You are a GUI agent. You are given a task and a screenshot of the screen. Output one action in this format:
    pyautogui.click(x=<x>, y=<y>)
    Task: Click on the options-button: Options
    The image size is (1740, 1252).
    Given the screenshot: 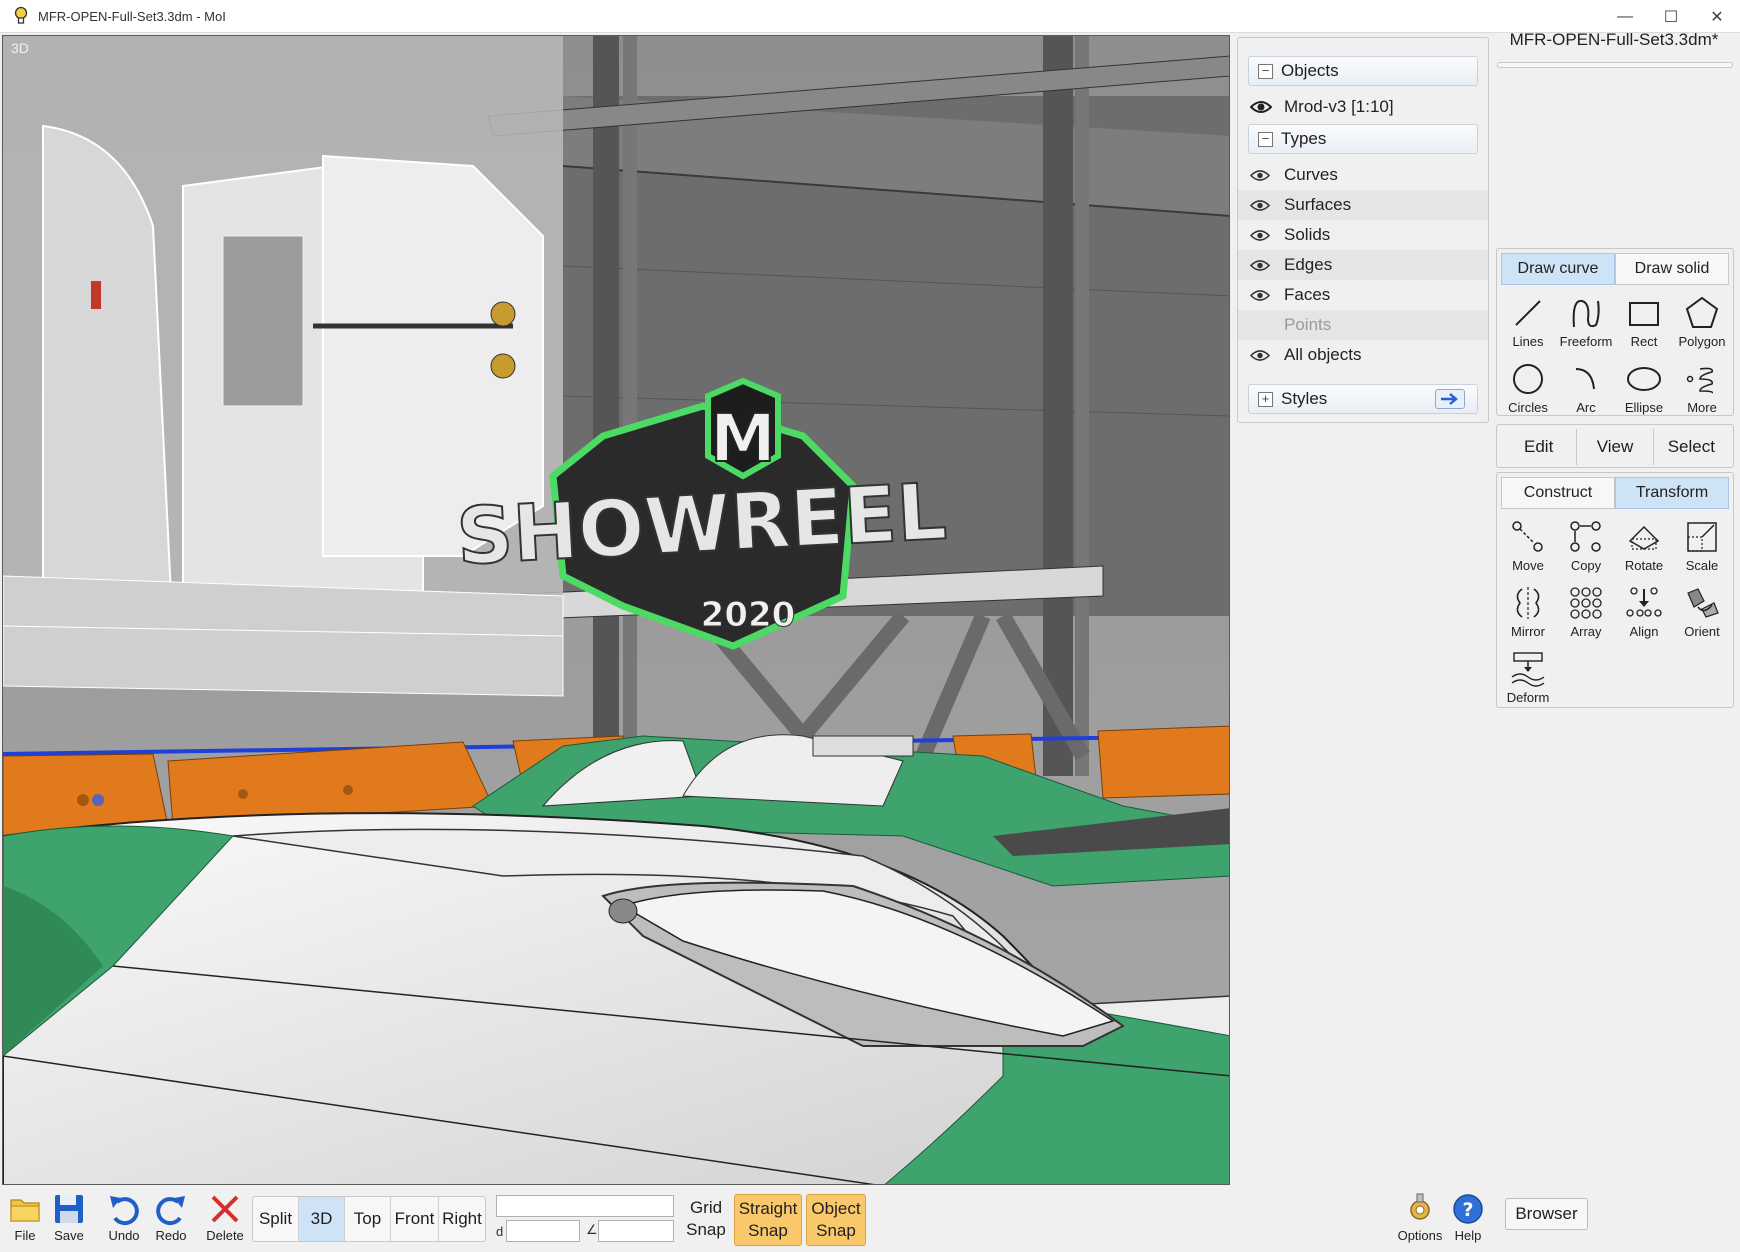 What is the action you would take?
    pyautogui.click(x=1420, y=1220)
    